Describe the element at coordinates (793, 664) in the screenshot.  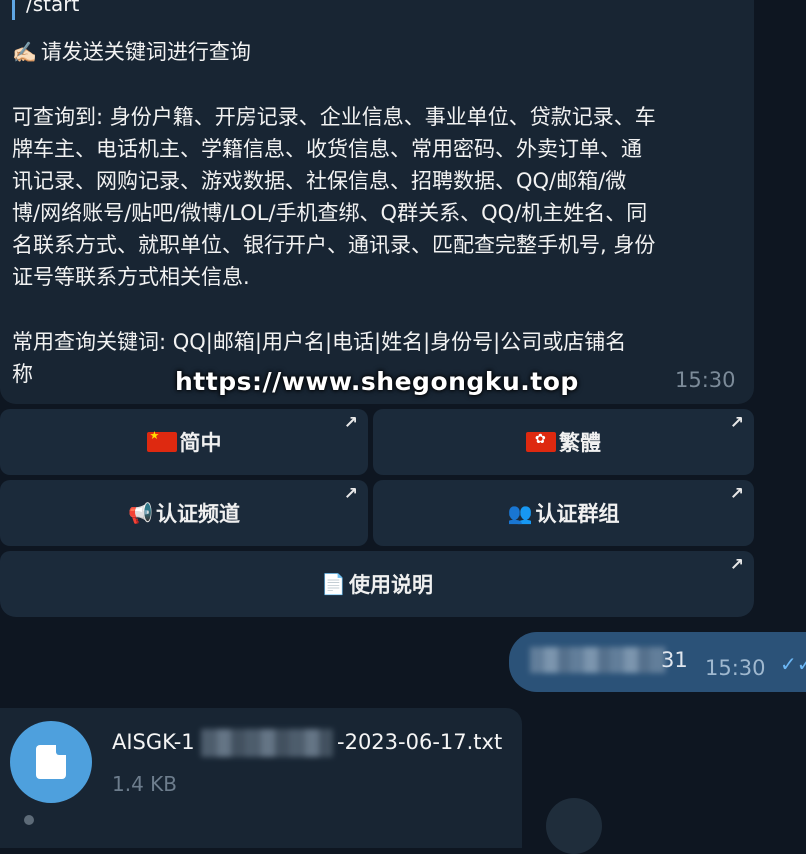
I see `double-check-icon: ✓✓` at that location.